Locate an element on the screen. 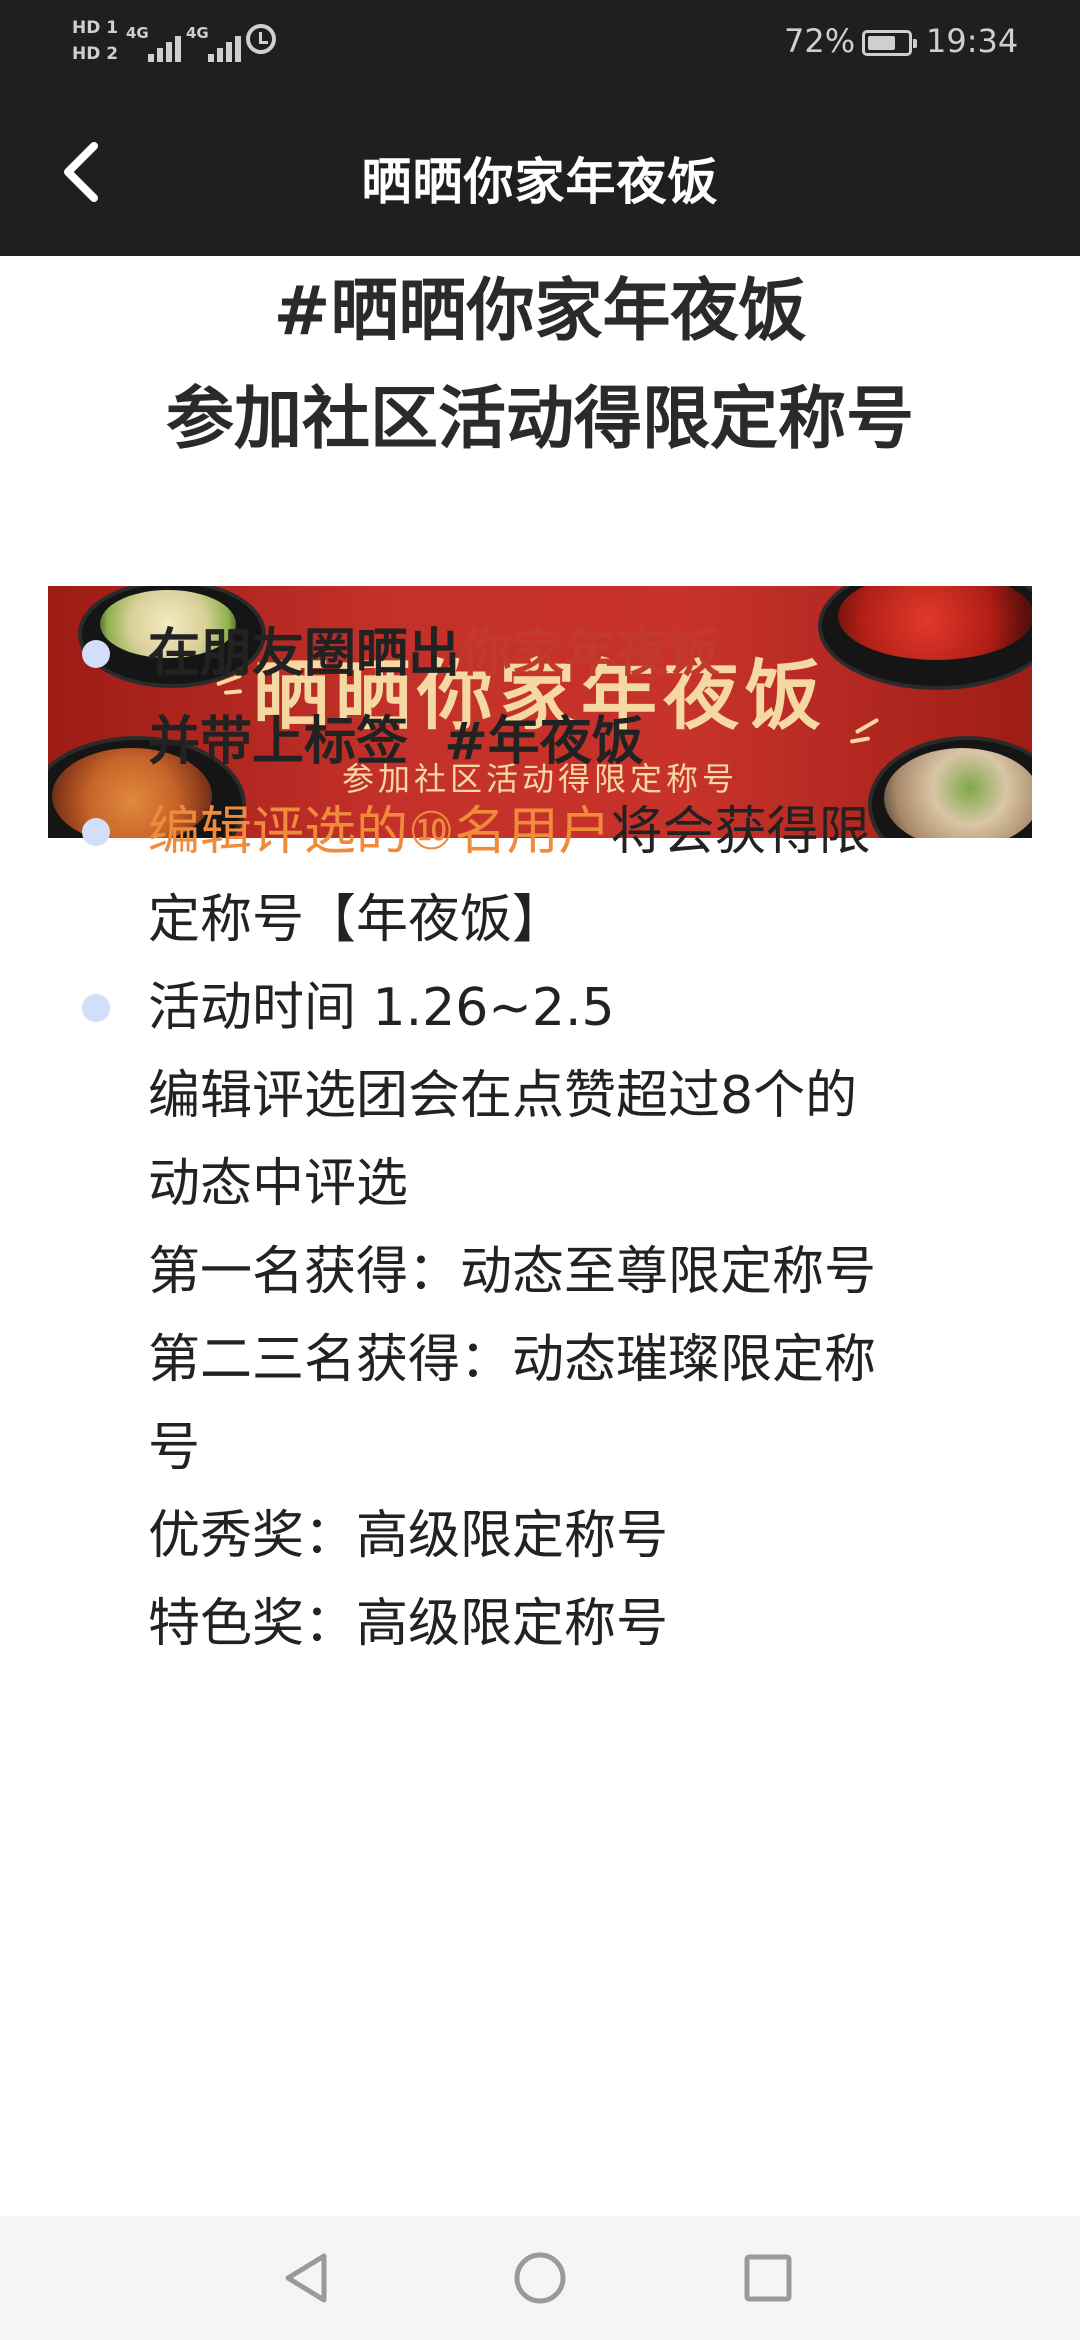 The height and width of the screenshot is (2340, 1080). page-title: 晒晒你家年夜饭 is located at coordinates (540, 182).